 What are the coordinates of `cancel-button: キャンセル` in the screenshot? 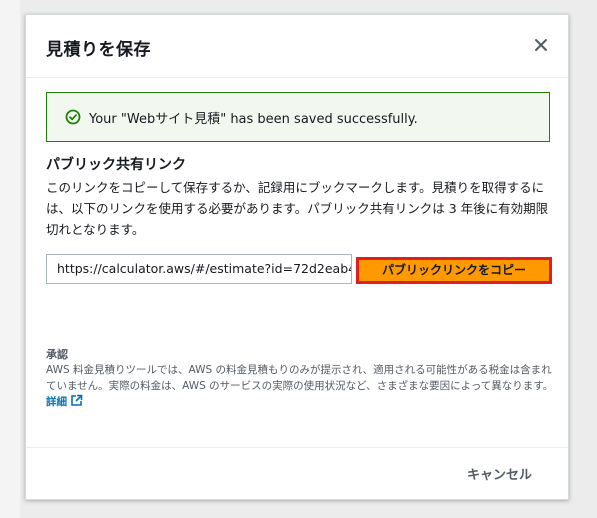 It's located at (499, 473).